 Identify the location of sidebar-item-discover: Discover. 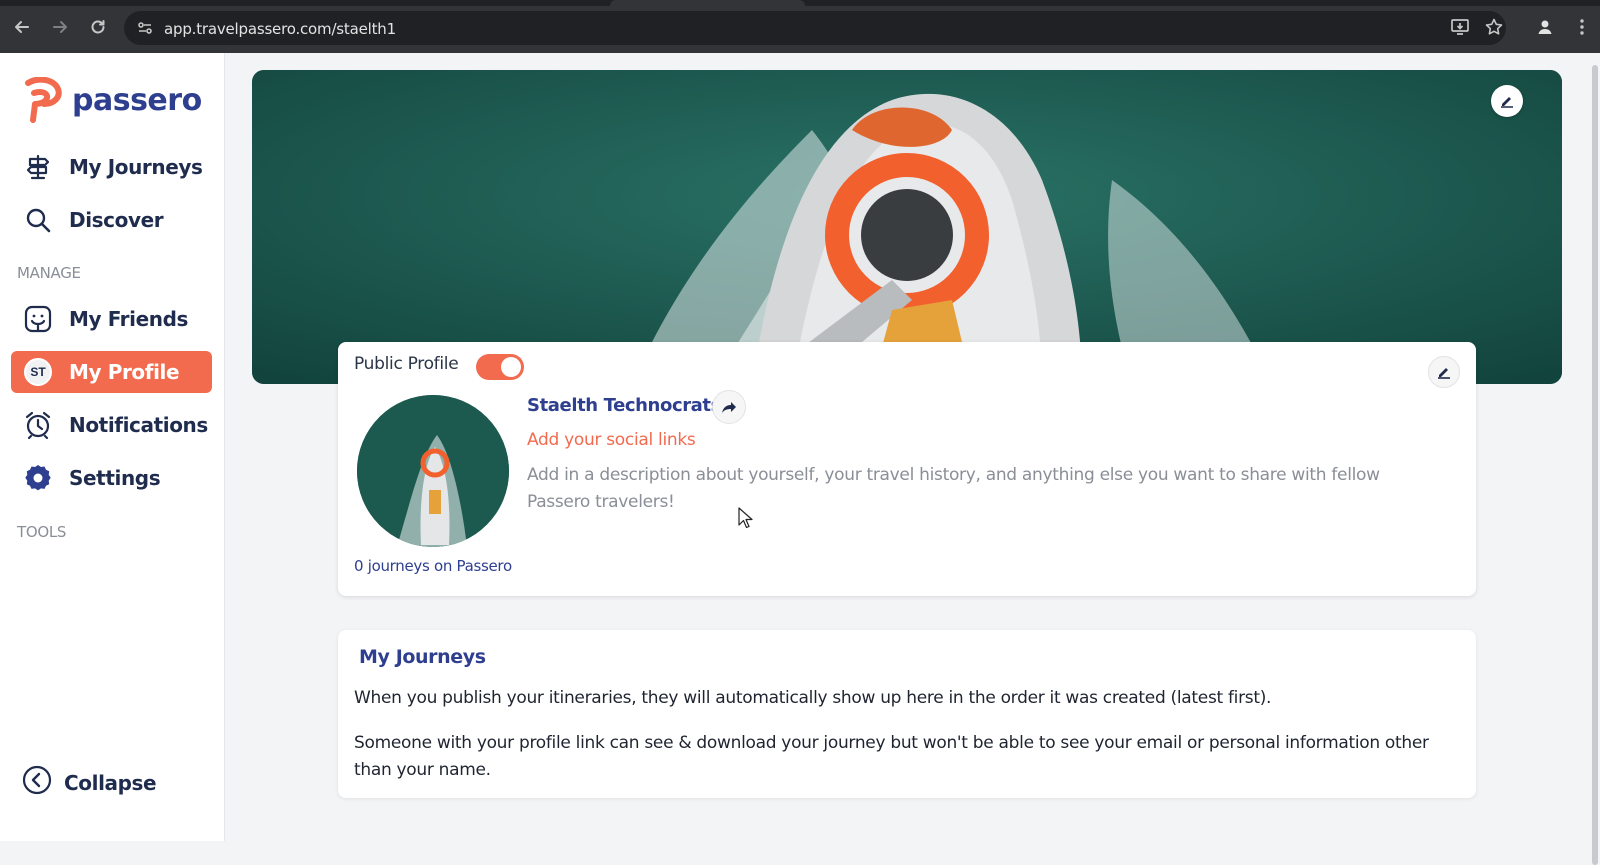
(111, 220).